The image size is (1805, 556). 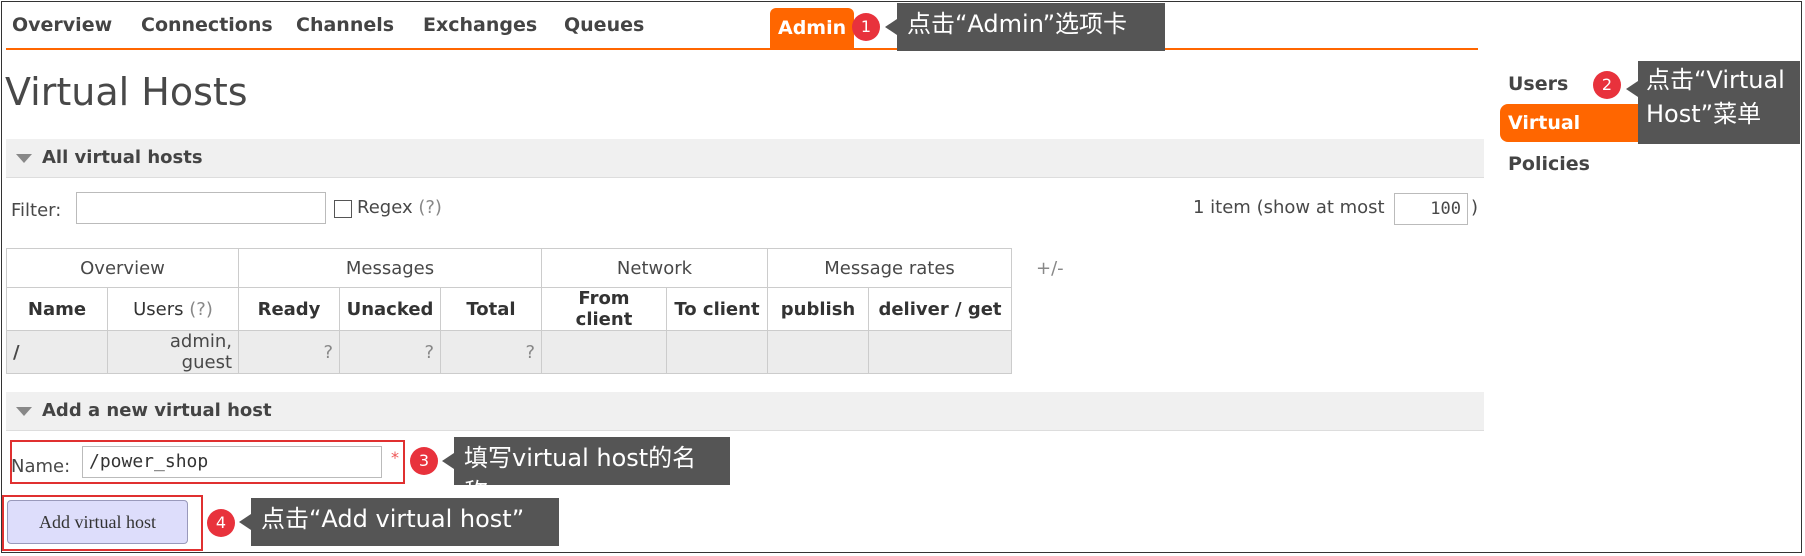 What do you see at coordinates (889, 268) in the screenshot?
I see `group-message-rates: Message rates` at bounding box center [889, 268].